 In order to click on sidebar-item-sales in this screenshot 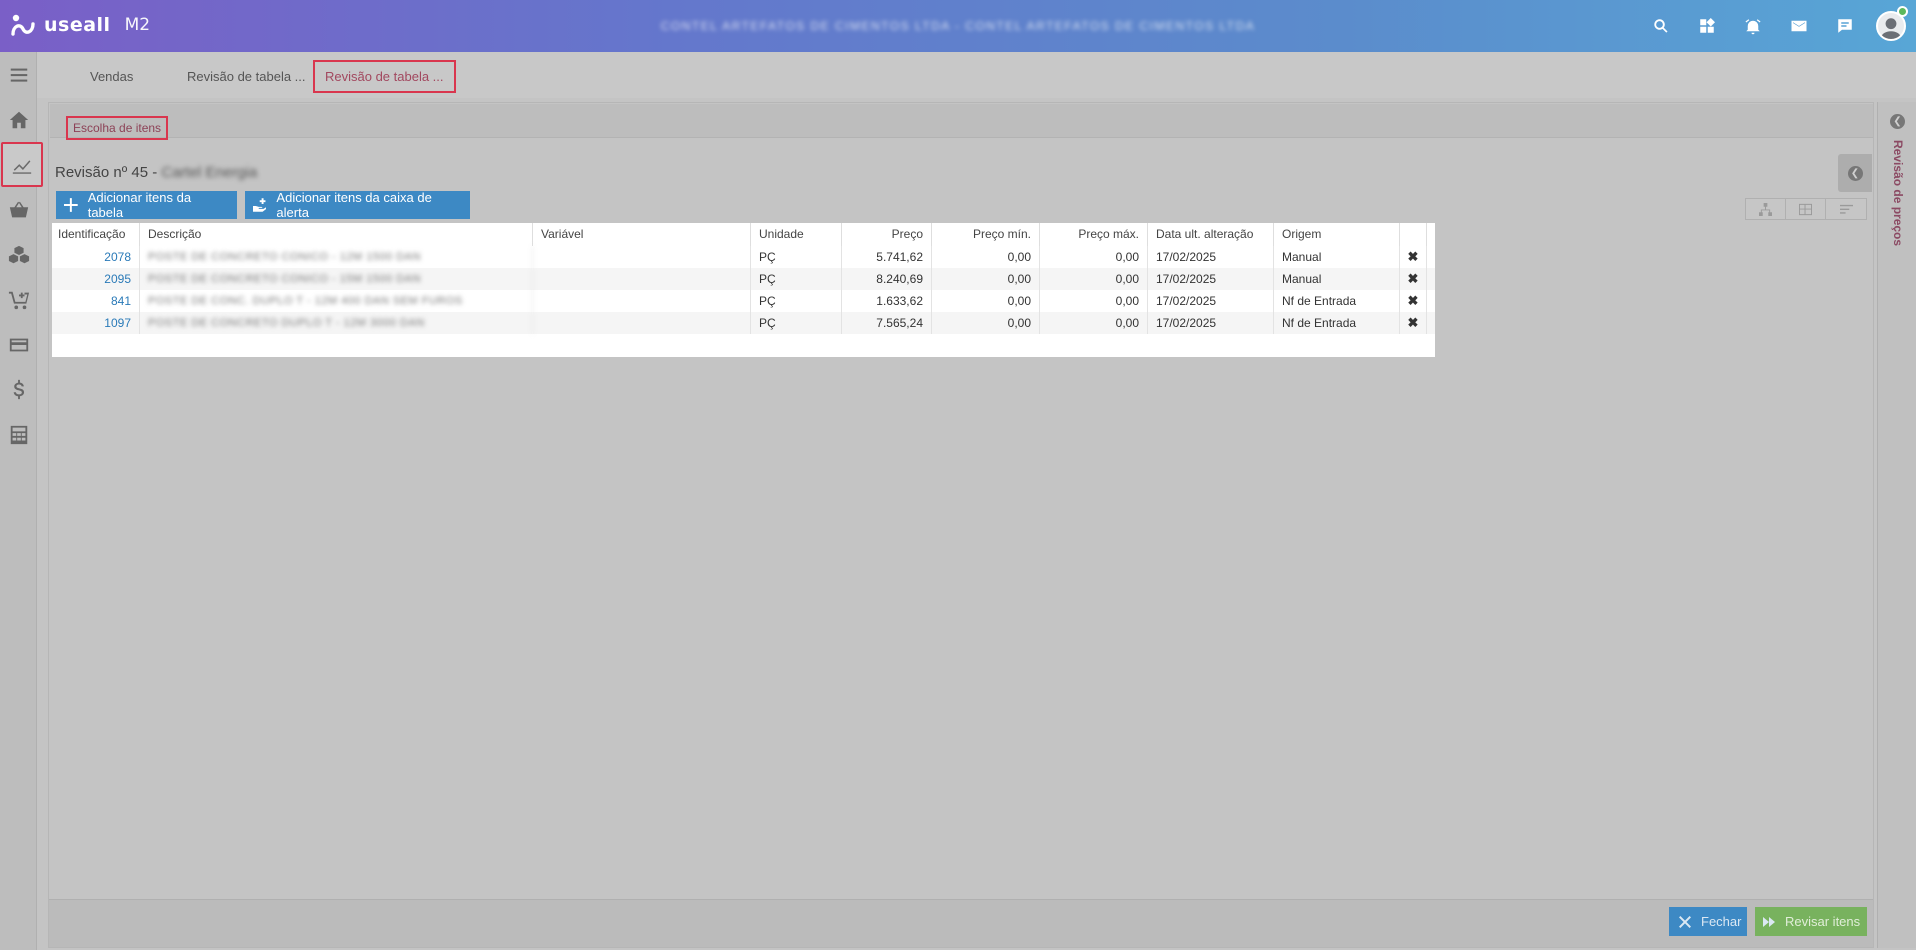, I will do `click(22, 164)`.